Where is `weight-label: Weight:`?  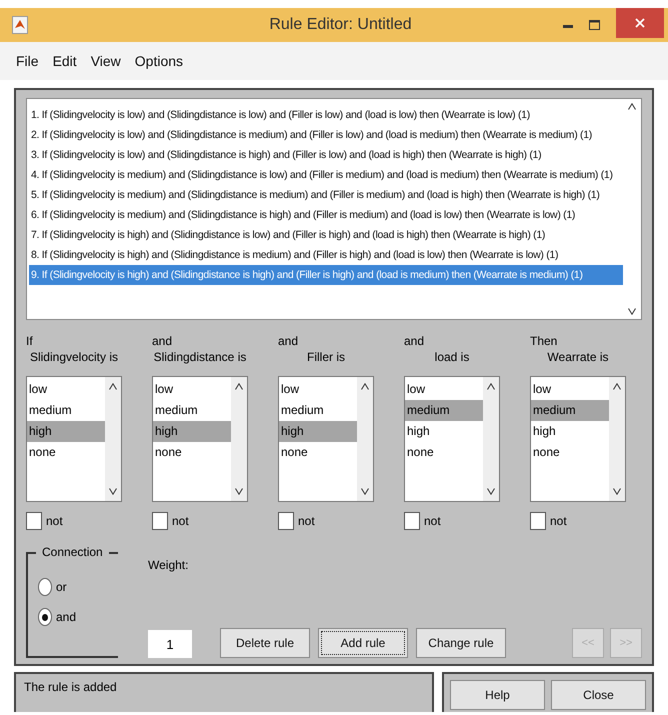
weight-label: Weight: is located at coordinates (169, 565).